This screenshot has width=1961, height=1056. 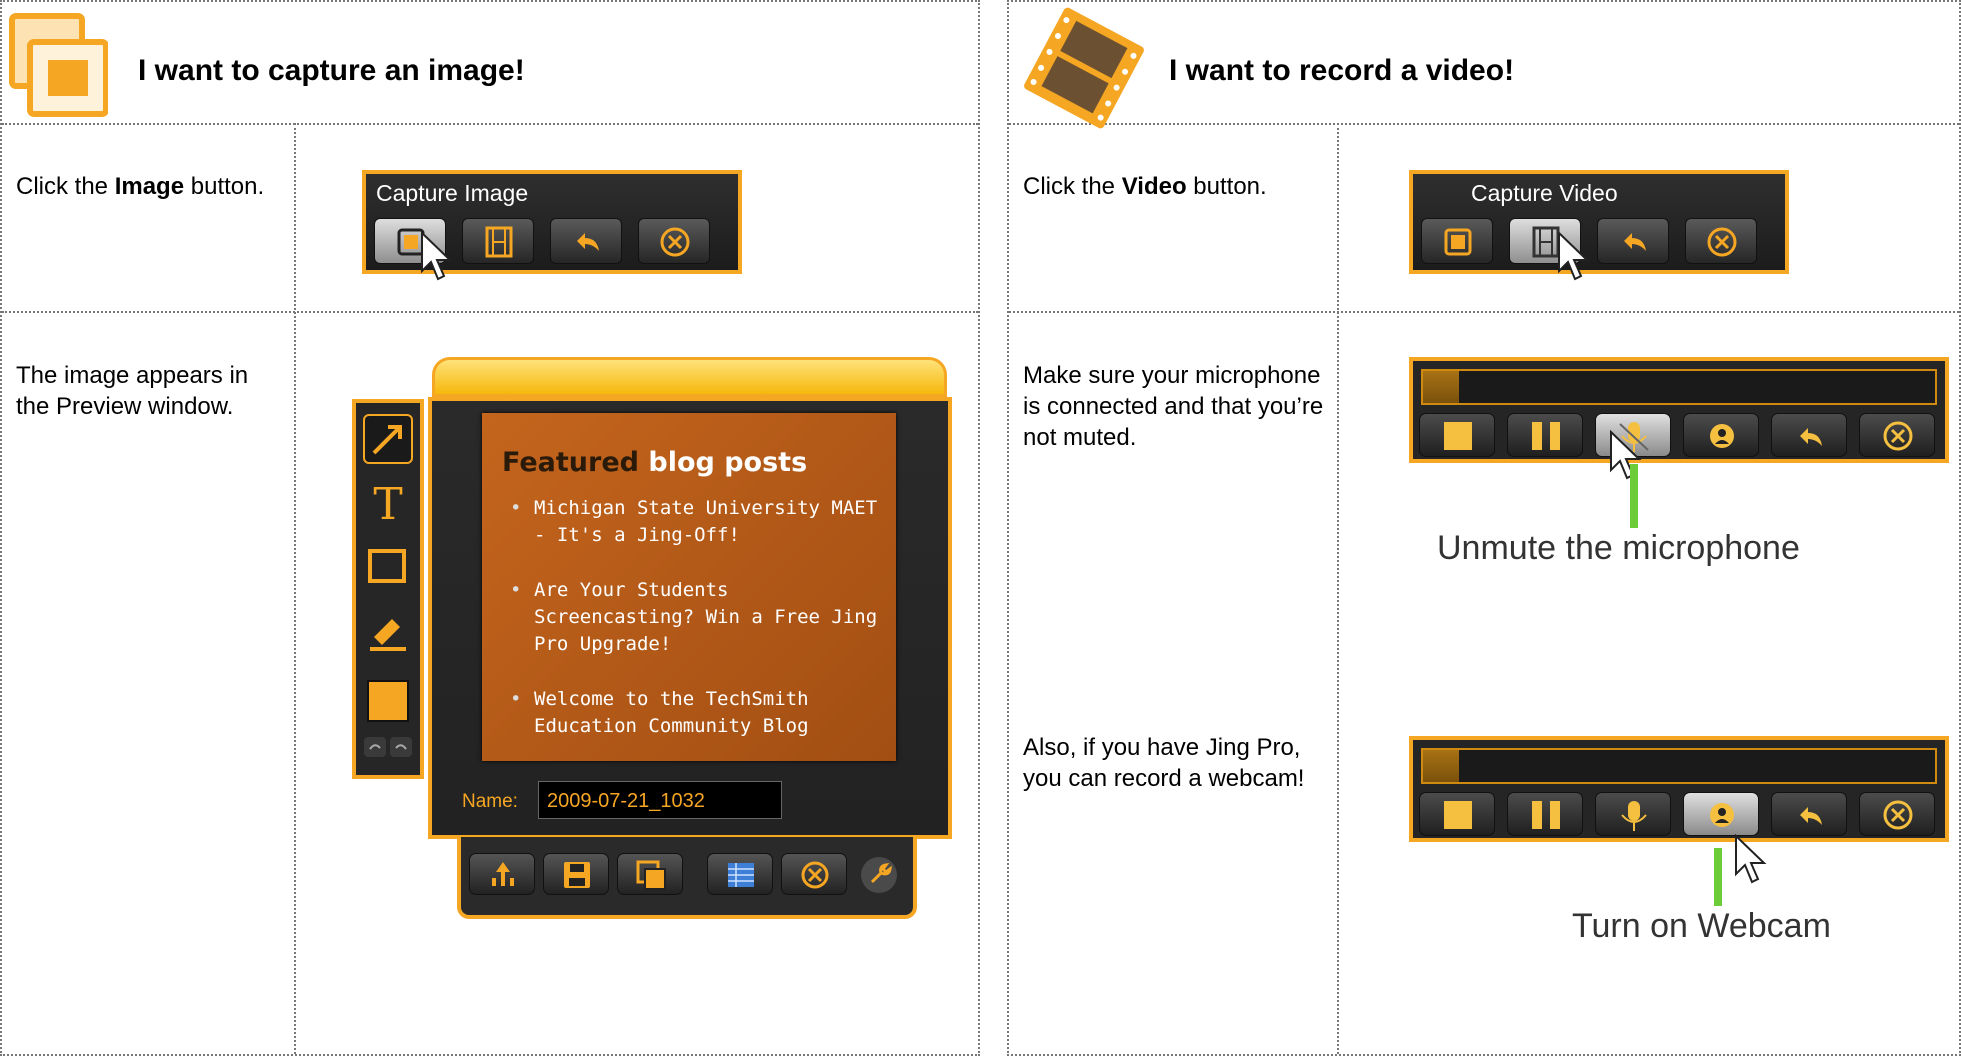 I want to click on text-tool-icon: T, so click(x=388, y=503).